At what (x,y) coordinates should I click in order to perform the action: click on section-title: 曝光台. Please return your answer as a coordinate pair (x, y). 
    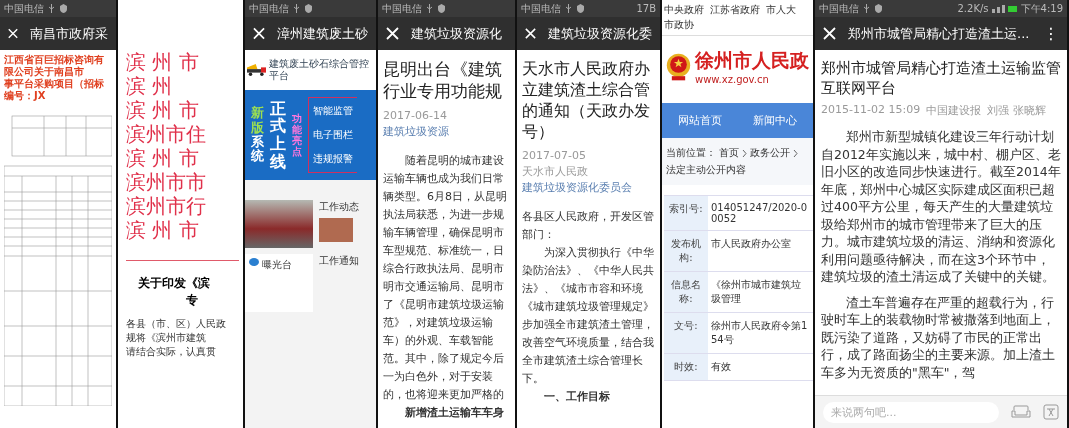
    Looking at the image, I should click on (277, 265).